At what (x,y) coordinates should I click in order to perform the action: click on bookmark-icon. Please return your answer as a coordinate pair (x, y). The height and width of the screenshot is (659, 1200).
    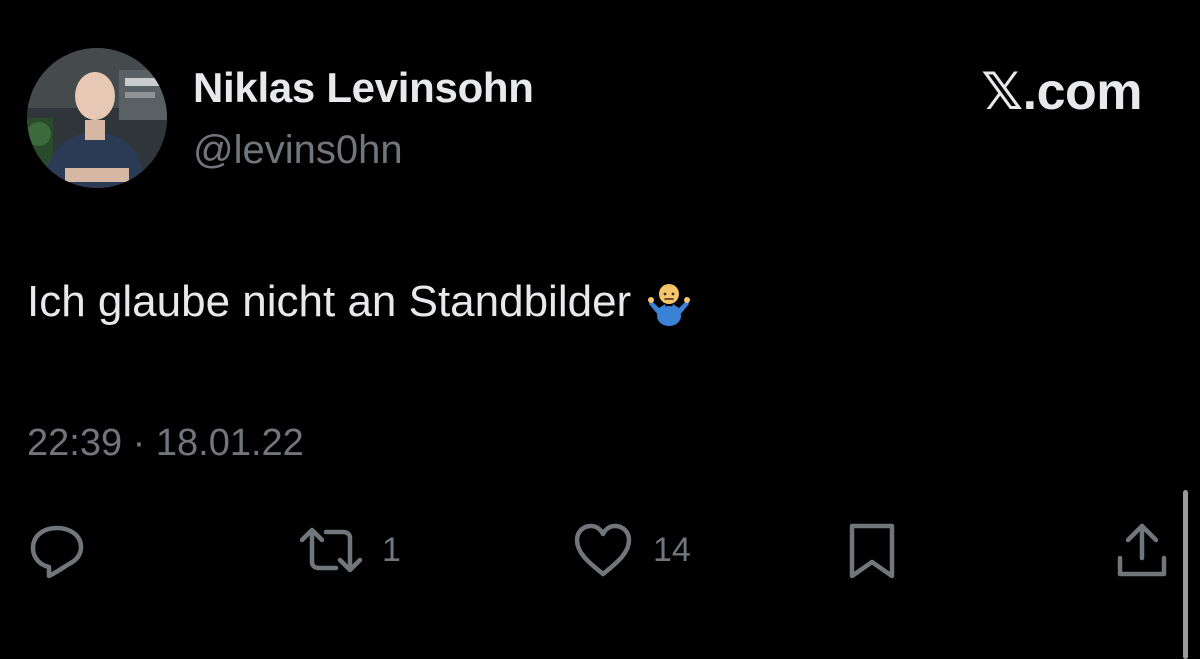
    Looking at the image, I should click on (872, 551).